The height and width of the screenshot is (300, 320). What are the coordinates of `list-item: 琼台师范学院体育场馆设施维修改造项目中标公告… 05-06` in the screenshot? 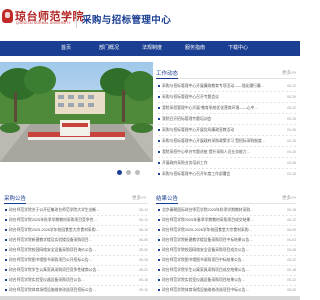 It's located at (227, 290).